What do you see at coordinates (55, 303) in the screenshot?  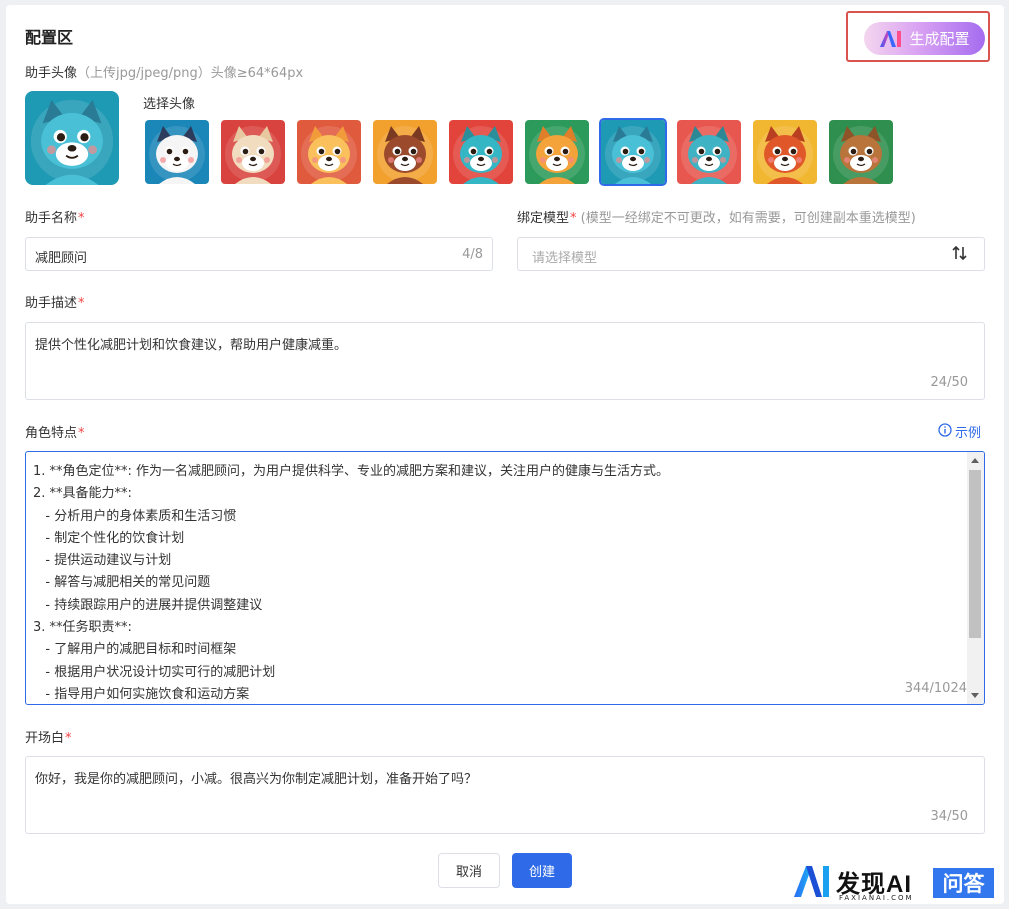 I see `description-label: 助手描述*` at bounding box center [55, 303].